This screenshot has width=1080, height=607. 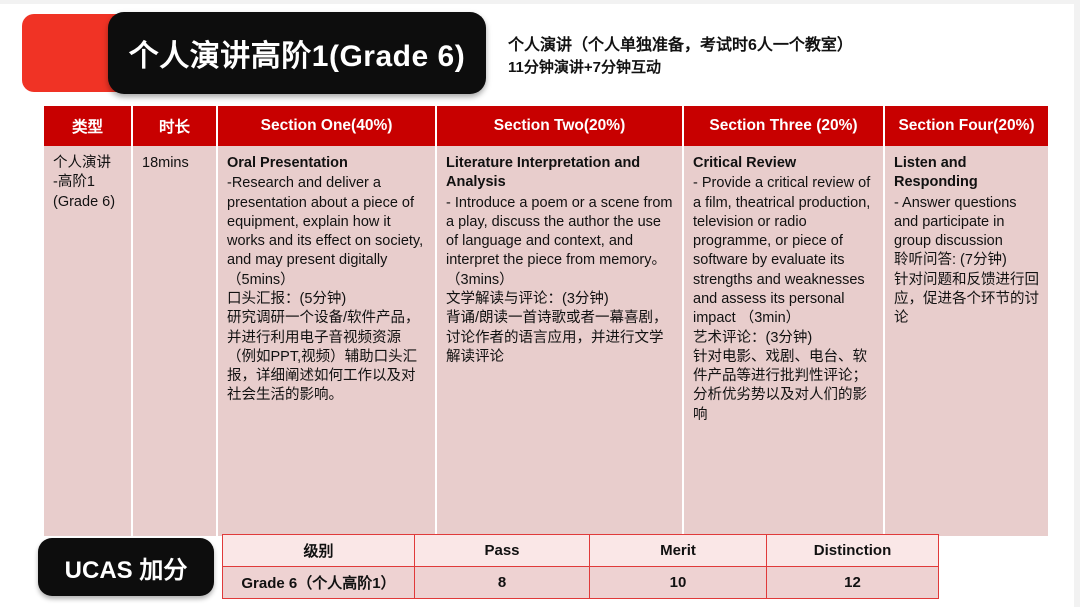 What do you see at coordinates (175, 126) in the screenshot?
I see `col-header-duration: 时长` at bounding box center [175, 126].